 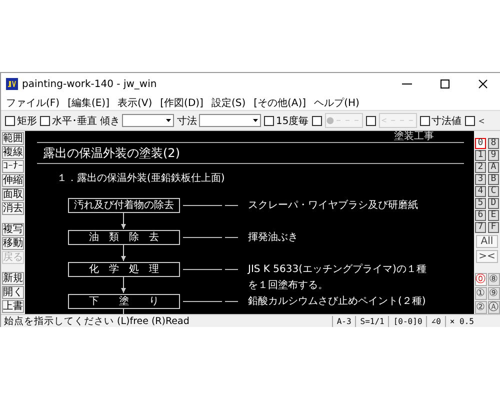 I want to click on process-note: JIS K 5633(エッチングプライマ)の１種, so click(x=337, y=269).